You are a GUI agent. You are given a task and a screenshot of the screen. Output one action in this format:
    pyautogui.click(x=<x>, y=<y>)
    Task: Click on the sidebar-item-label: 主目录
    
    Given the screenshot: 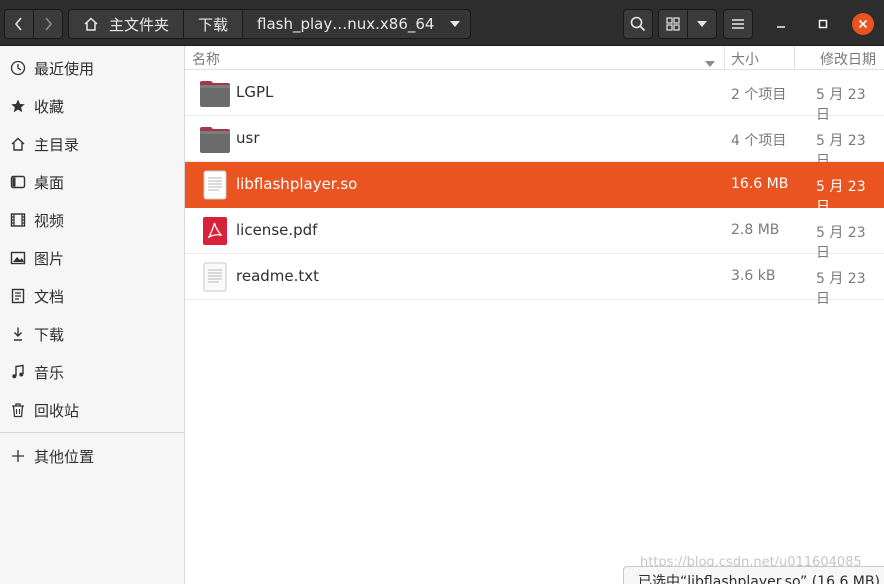 What is the action you would take?
    pyautogui.click(x=57, y=144)
    